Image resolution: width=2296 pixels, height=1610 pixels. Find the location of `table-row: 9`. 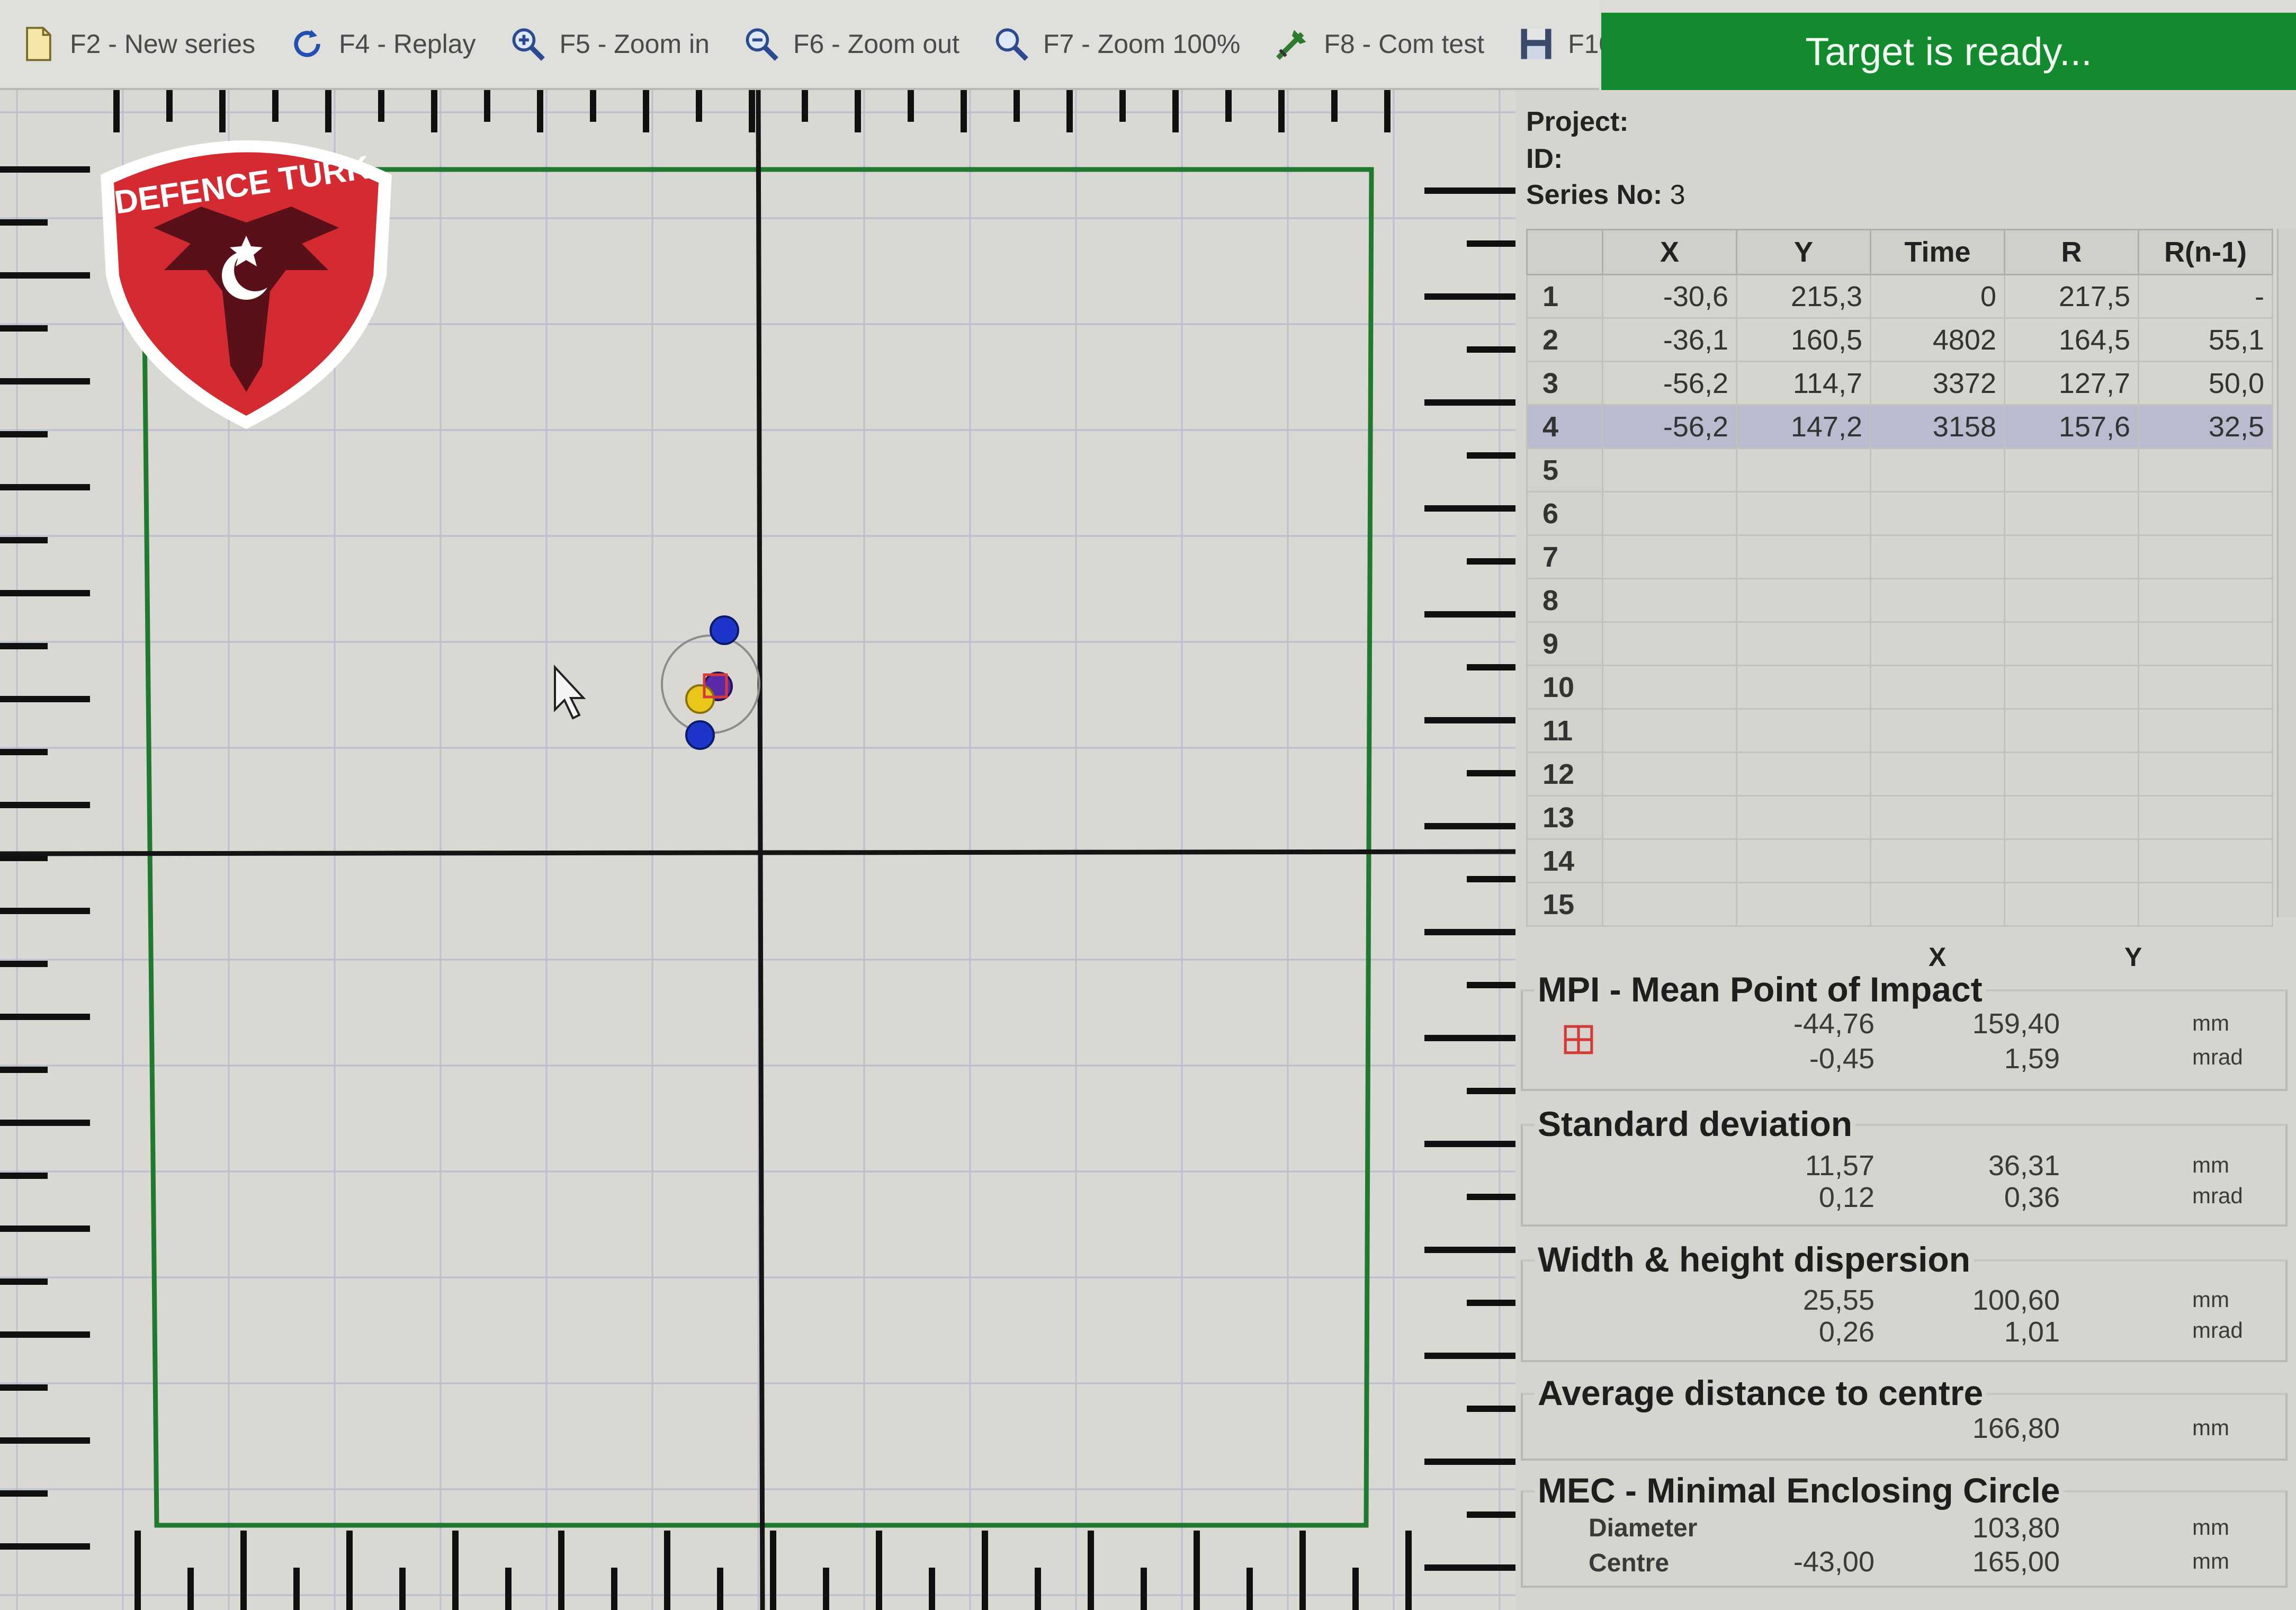

table-row: 9 is located at coordinates (1899, 643).